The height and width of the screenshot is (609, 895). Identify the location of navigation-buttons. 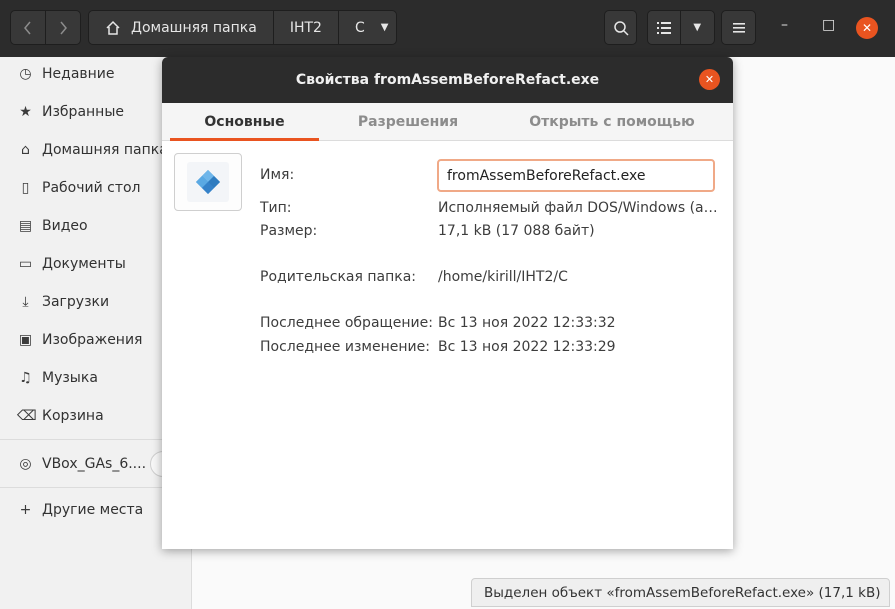
(45, 27).